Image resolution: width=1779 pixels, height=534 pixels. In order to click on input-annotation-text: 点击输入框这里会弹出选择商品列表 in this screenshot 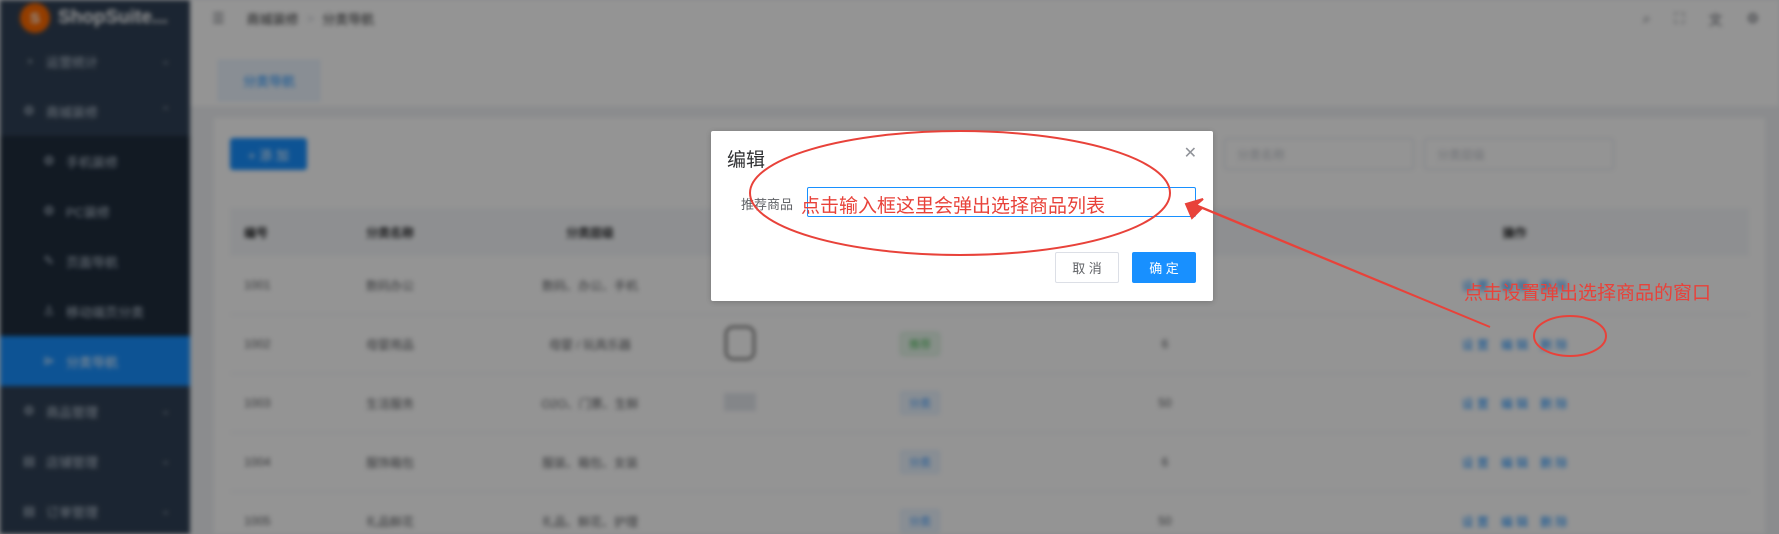, I will do `click(953, 206)`.